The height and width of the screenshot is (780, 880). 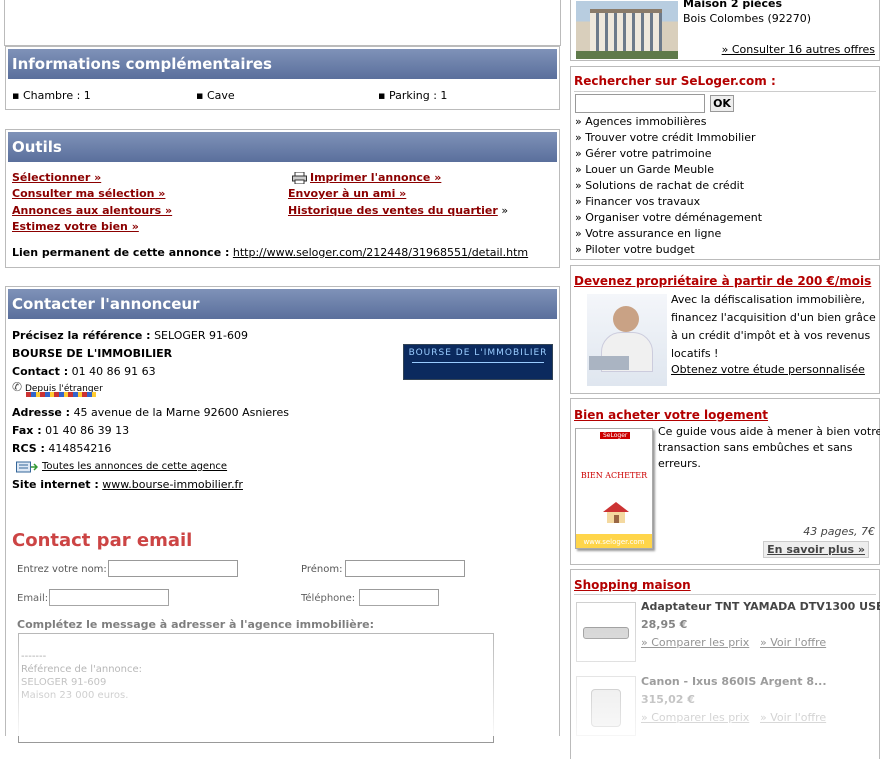 What do you see at coordinates (71, 430) in the screenshot?
I see `fax-row: Fax : 01 40 86 39 13` at bounding box center [71, 430].